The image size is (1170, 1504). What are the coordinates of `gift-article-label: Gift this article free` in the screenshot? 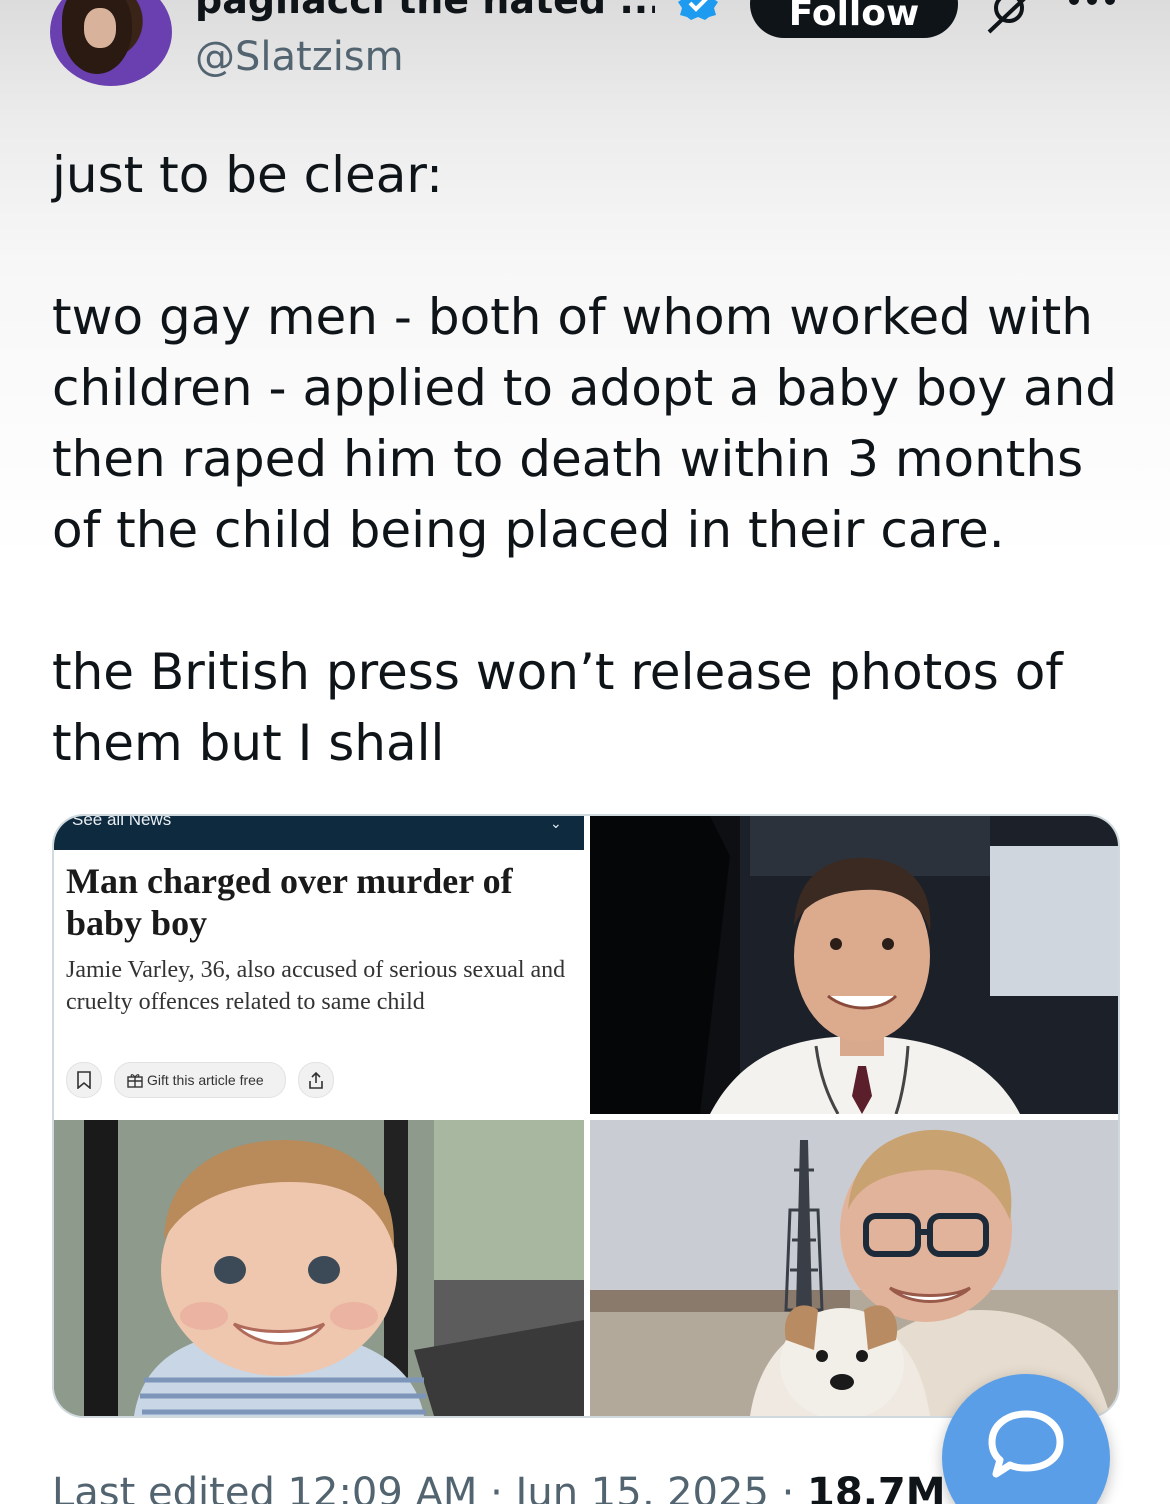 It's located at (205, 1080).